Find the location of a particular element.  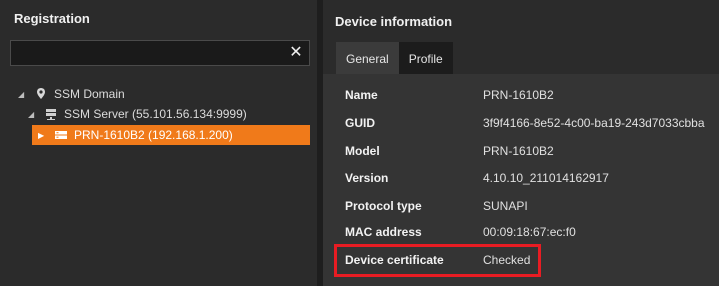

field-value: 00:09:18:67:ec:f0 is located at coordinates (529, 232).